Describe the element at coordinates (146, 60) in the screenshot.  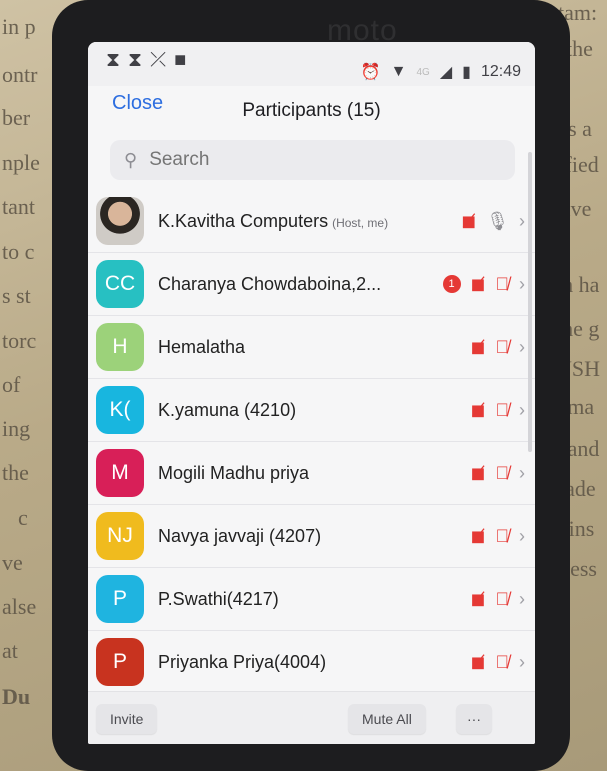
I see `notification-icons: ⧗ ⧗ ⤫ ■` at that location.